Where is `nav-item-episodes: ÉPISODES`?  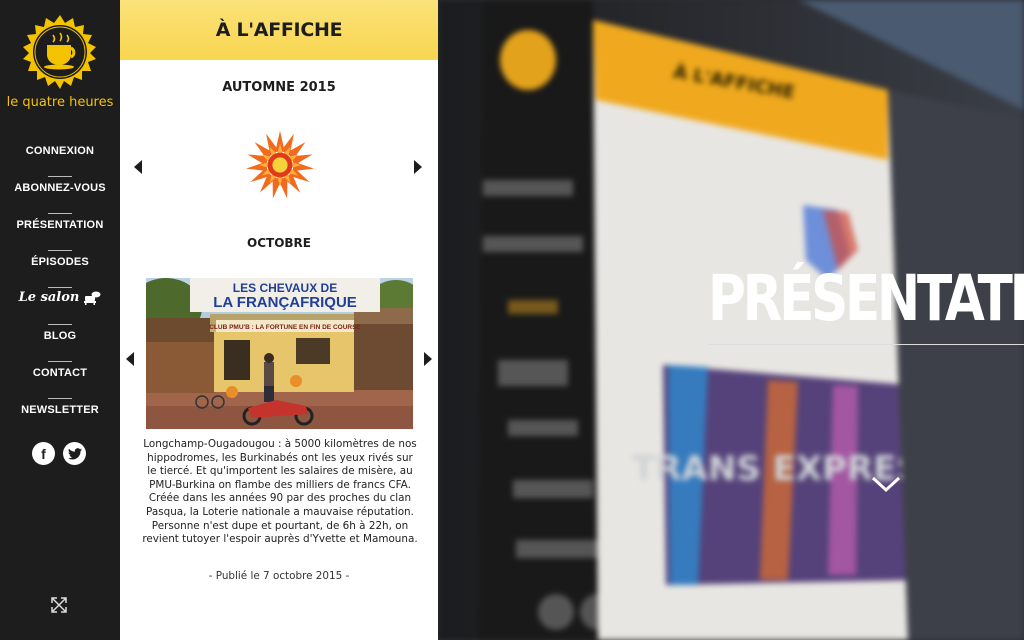
nav-item-episodes: ÉPISODES is located at coordinates (60, 269).